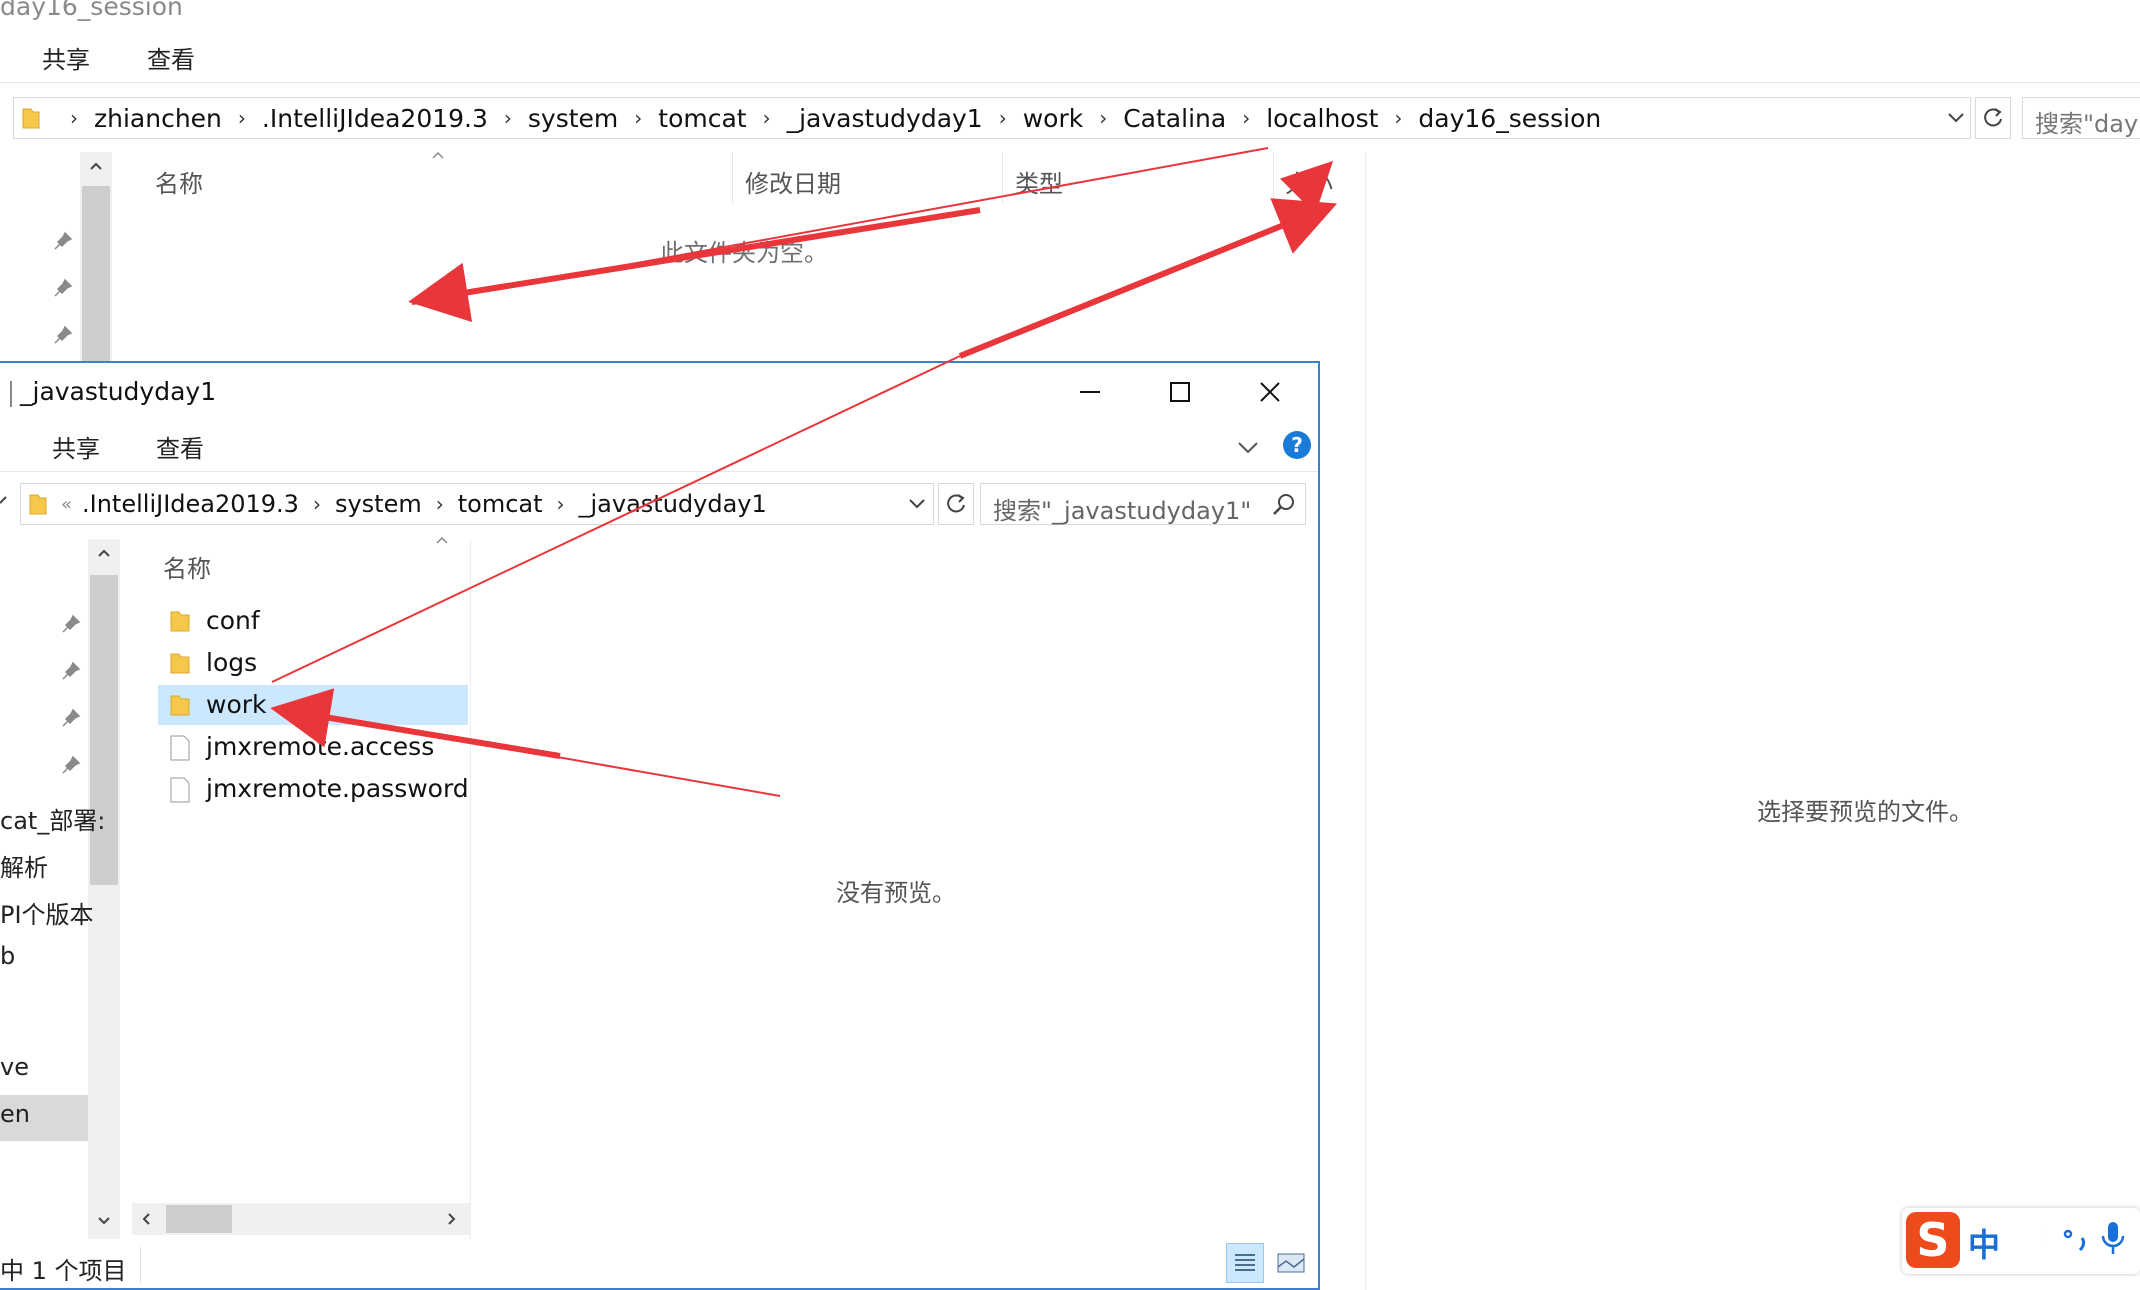 The width and height of the screenshot is (2140, 1290). I want to click on nav-item: en, so click(15, 1114).